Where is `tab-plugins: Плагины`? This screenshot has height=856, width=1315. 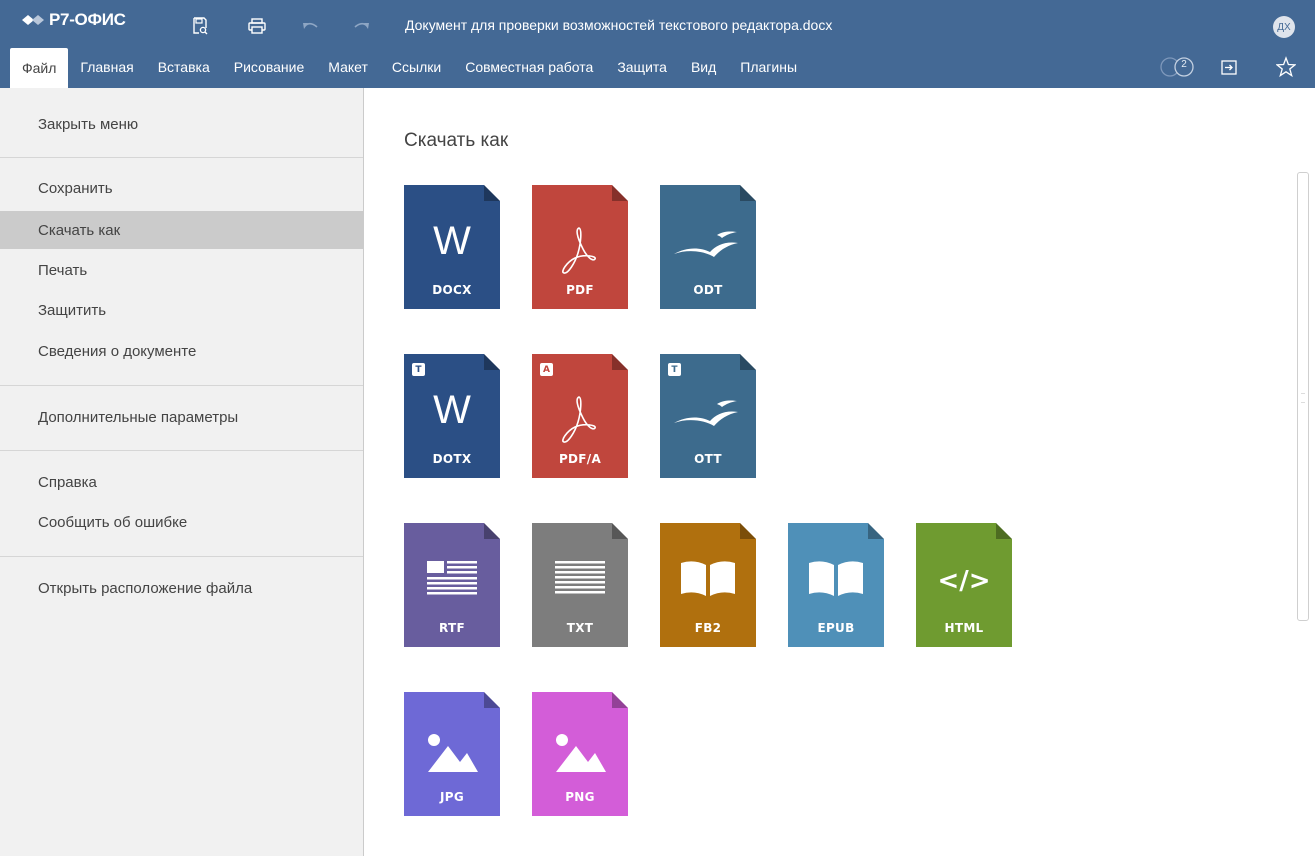 tab-plugins: Плагины is located at coordinates (768, 66).